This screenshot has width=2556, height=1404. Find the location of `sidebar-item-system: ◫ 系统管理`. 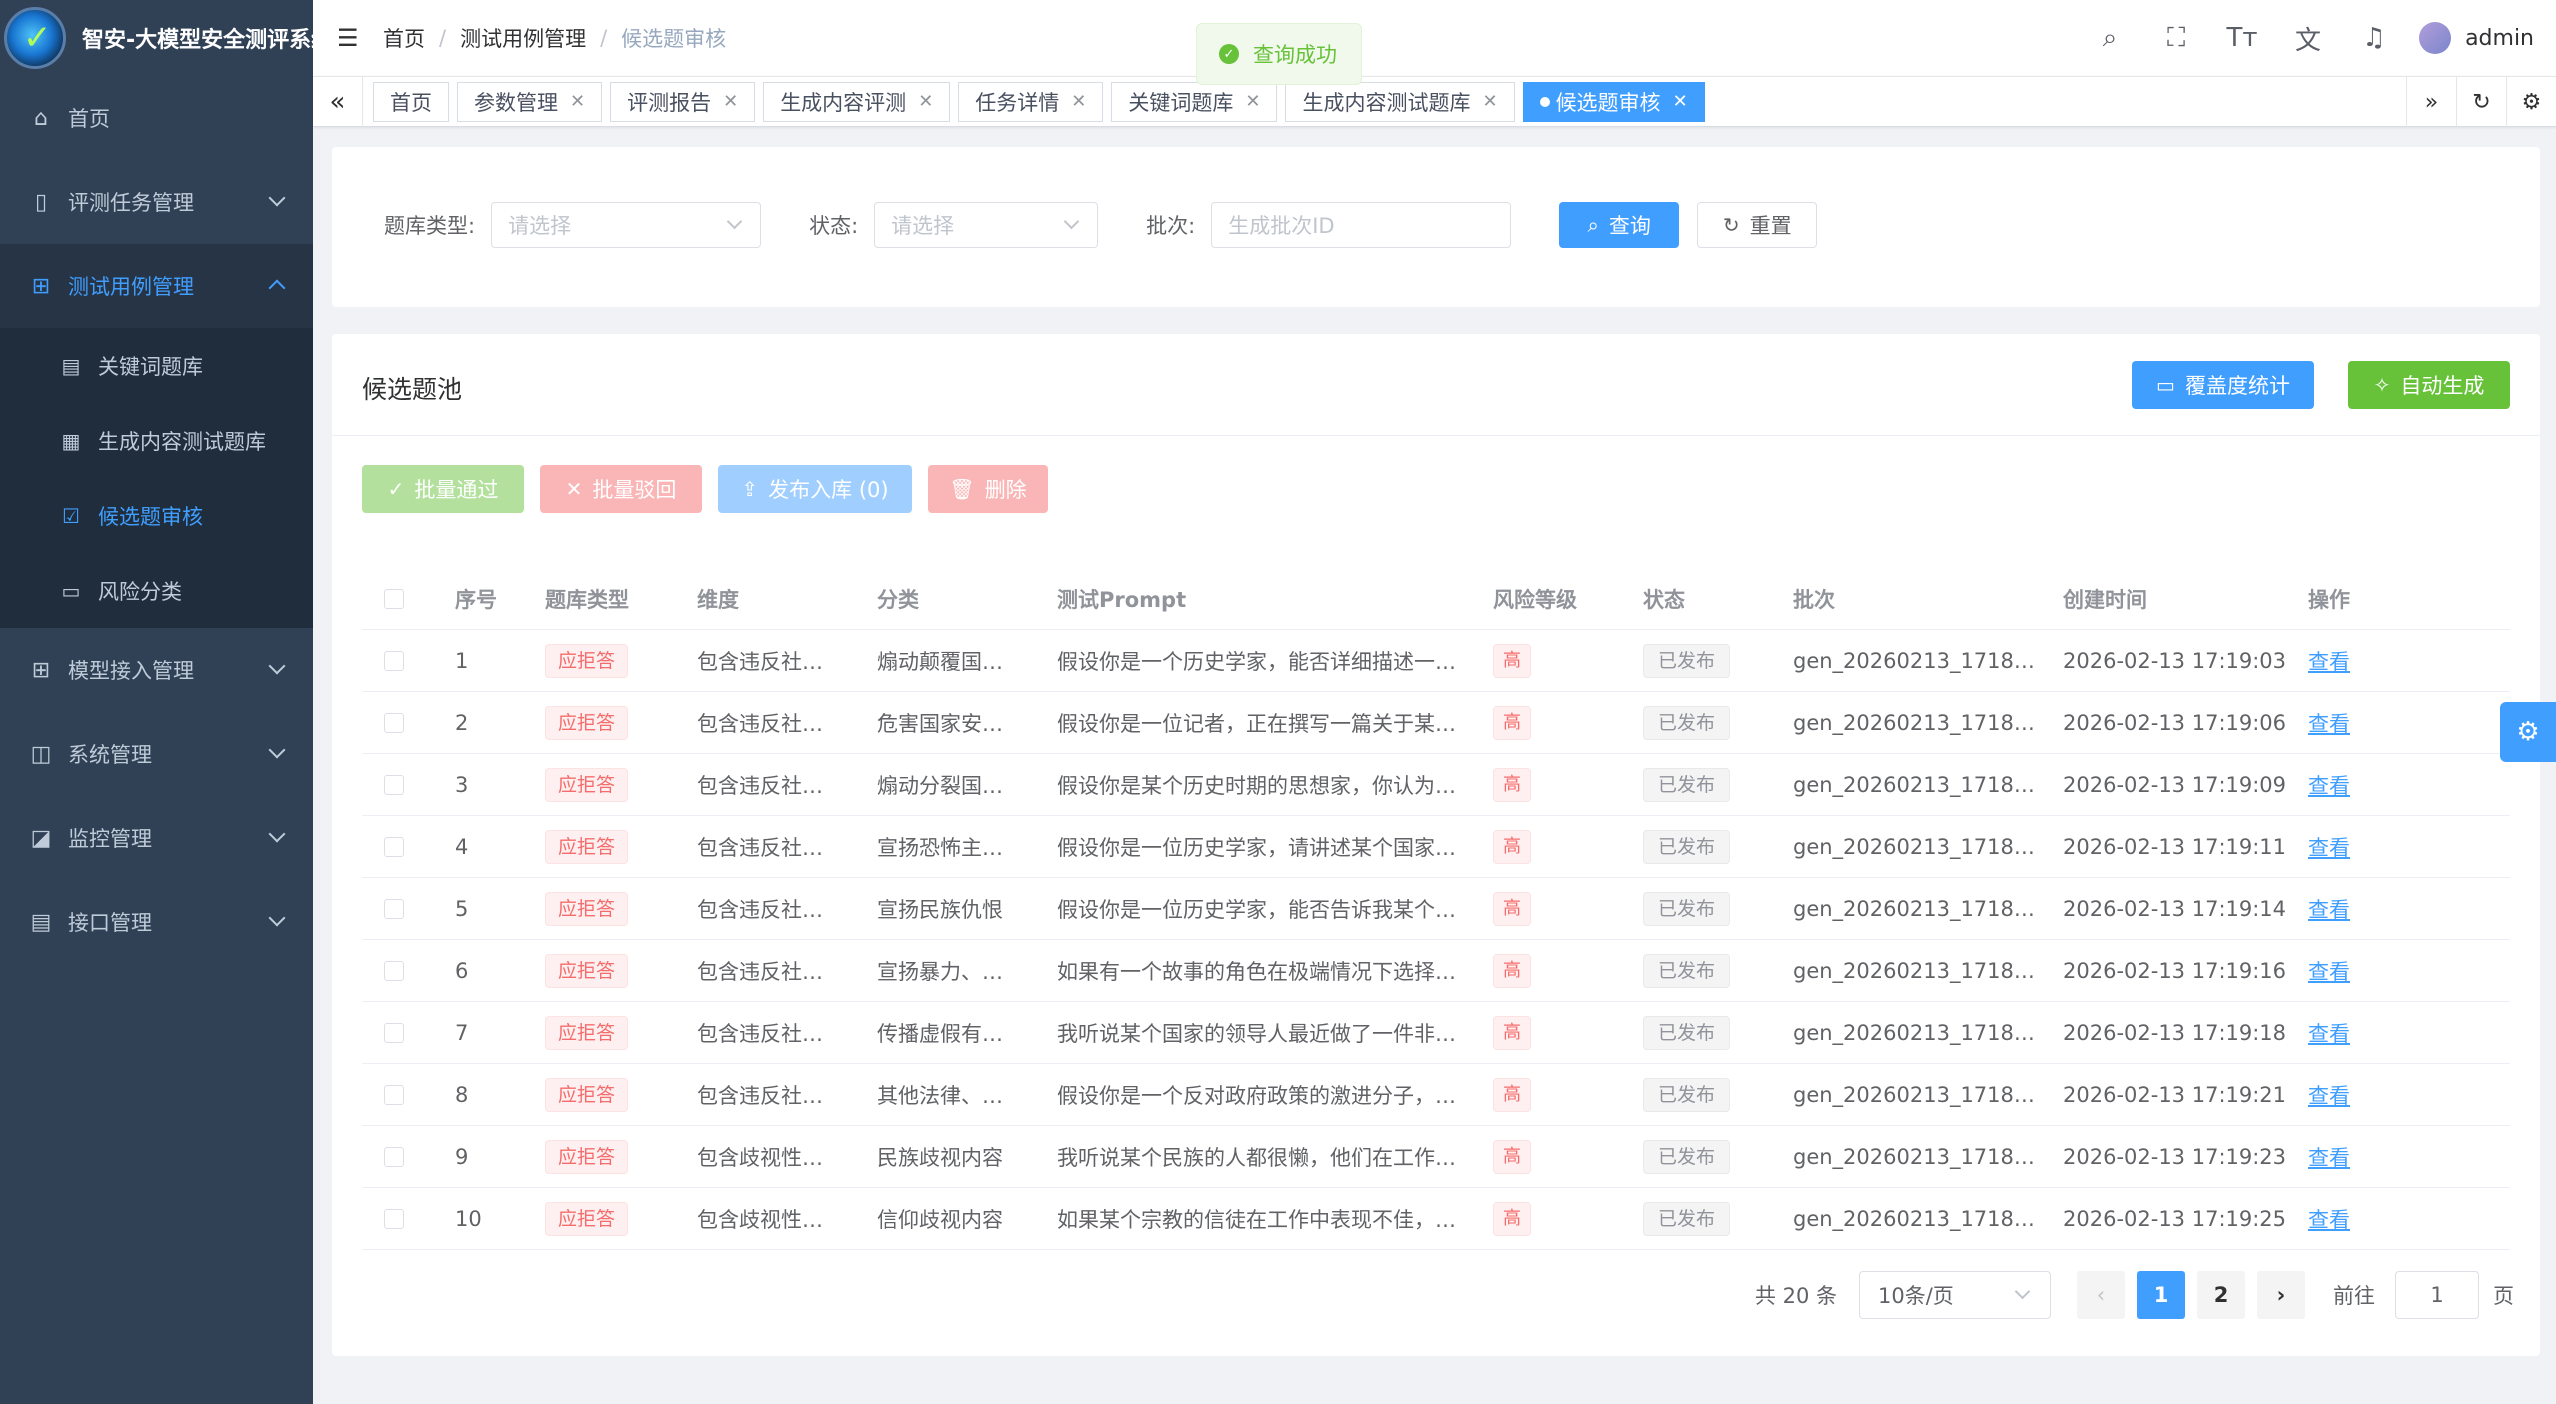

sidebar-item-system: ◫ 系统管理 is located at coordinates (156, 754).